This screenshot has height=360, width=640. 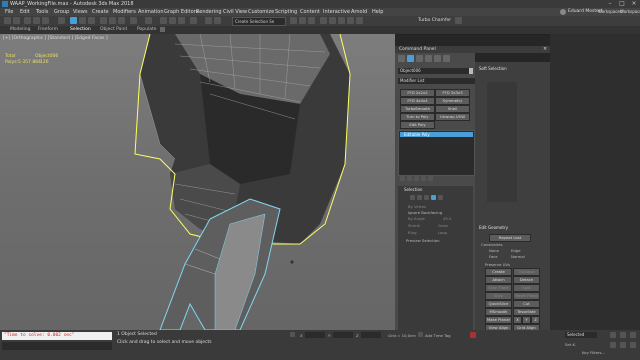 What do you see at coordinates (430, 178) in the screenshot?
I see `configure-sets-icon` at bounding box center [430, 178].